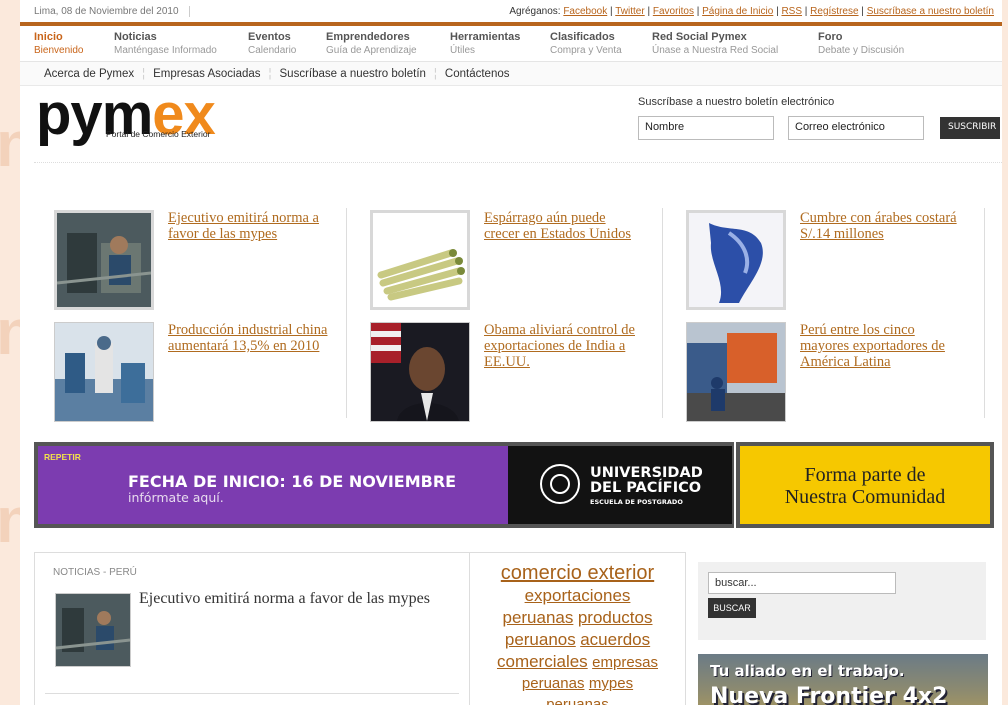  What do you see at coordinates (807, 671) in the screenshot?
I see `ad-slogan: Tu aliado en el trabajo.` at bounding box center [807, 671].